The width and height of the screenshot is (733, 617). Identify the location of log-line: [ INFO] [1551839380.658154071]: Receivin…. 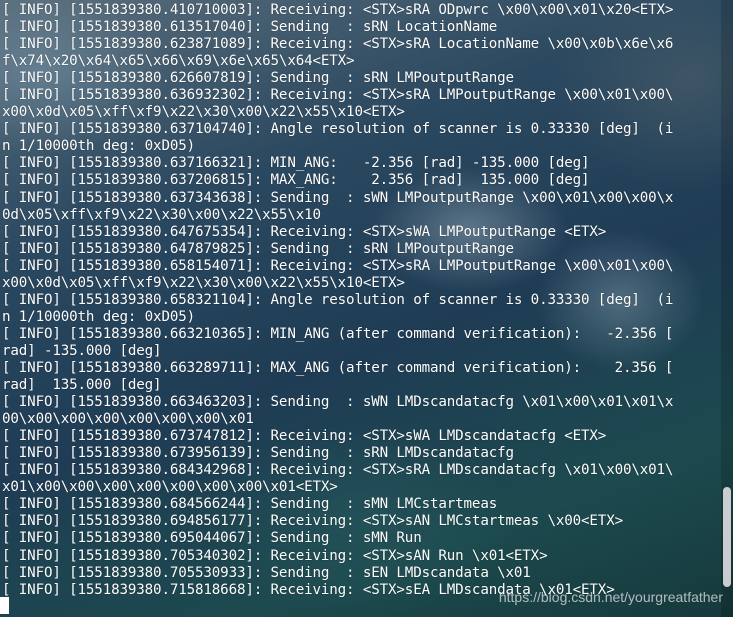
(338, 265).